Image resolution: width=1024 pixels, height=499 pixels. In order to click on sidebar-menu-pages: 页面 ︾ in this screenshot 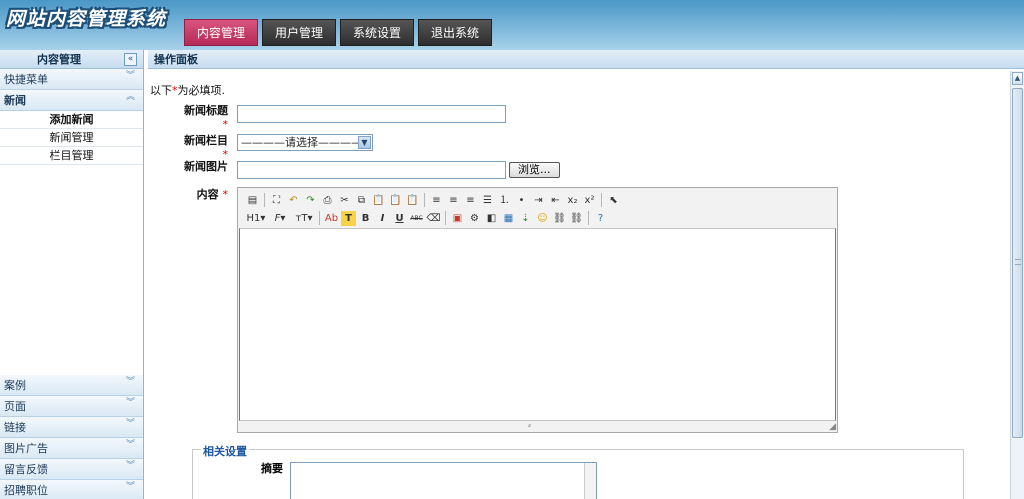, I will do `click(71, 406)`.